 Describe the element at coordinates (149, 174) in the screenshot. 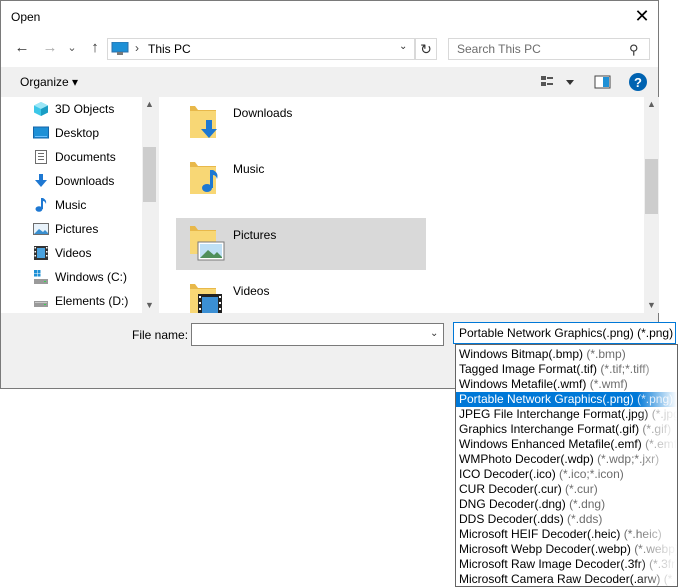

I see `sidebar-scroll-thumb` at that location.